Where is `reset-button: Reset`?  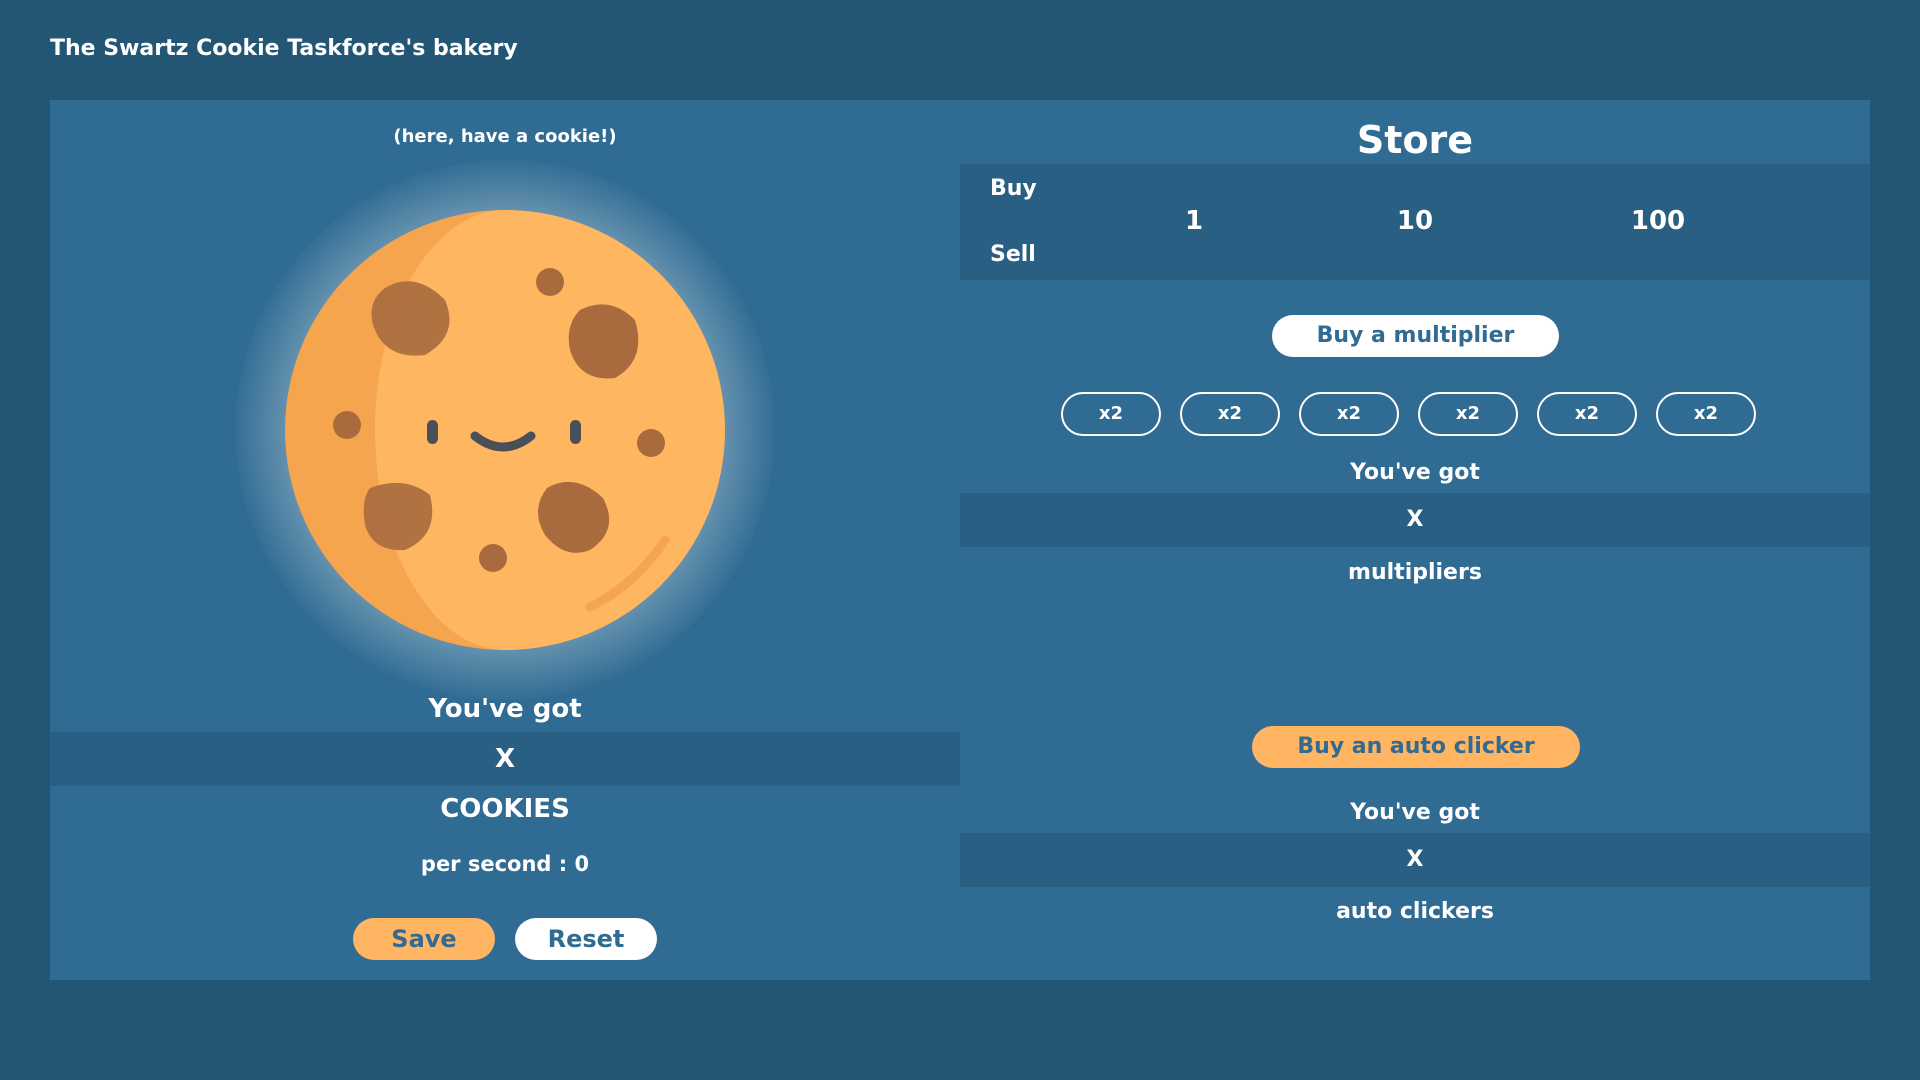 reset-button: Reset is located at coordinates (586, 939).